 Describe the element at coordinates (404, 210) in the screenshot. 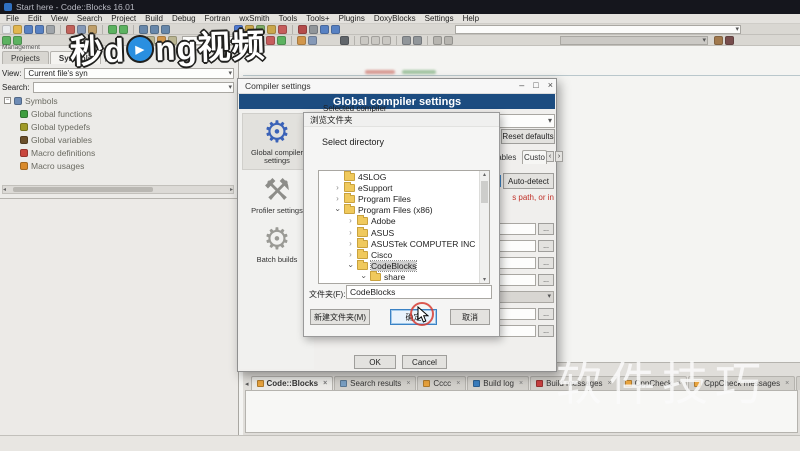

I see `directory-row-program-files-x86: › Program Files (x86)` at that location.